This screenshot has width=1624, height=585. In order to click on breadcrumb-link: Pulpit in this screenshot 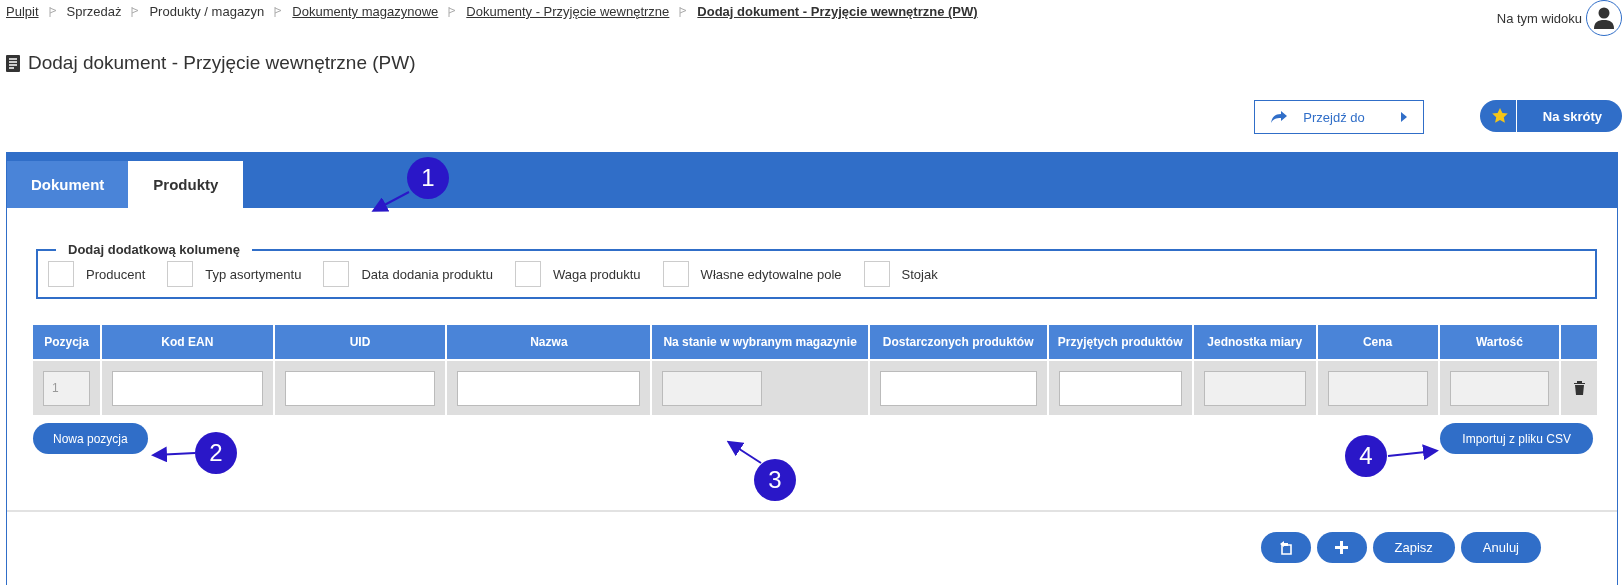, I will do `click(22, 11)`.